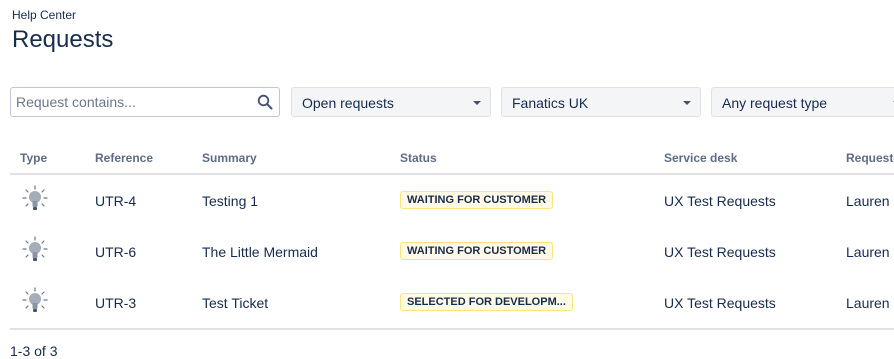 Image resolution: width=894 pixels, height=359 pixels. Describe the element at coordinates (260, 252) in the screenshot. I see `request-summary-link: The Little Mermaid` at that location.